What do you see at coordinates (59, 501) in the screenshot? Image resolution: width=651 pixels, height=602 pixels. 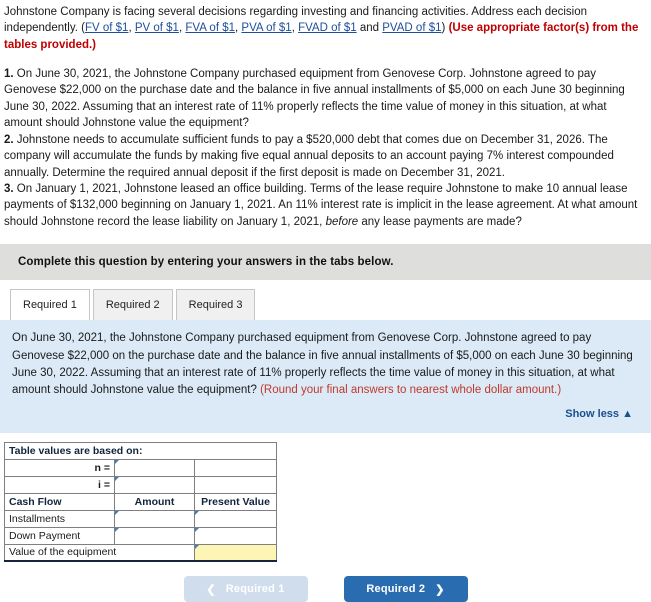 I see `header-cash-flow: Cash Flow` at bounding box center [59, 501].